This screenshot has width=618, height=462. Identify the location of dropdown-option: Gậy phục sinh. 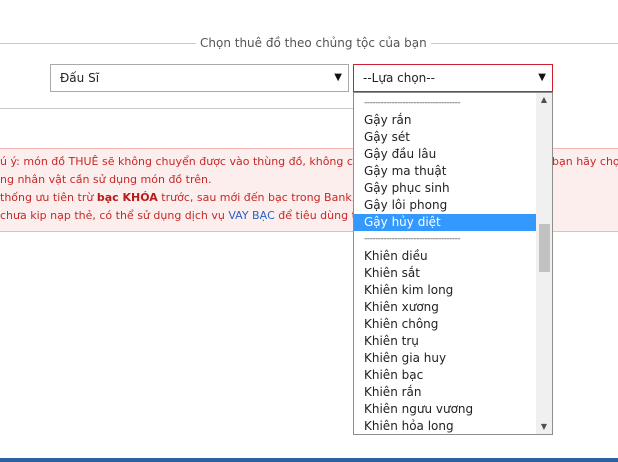
(445, 188).